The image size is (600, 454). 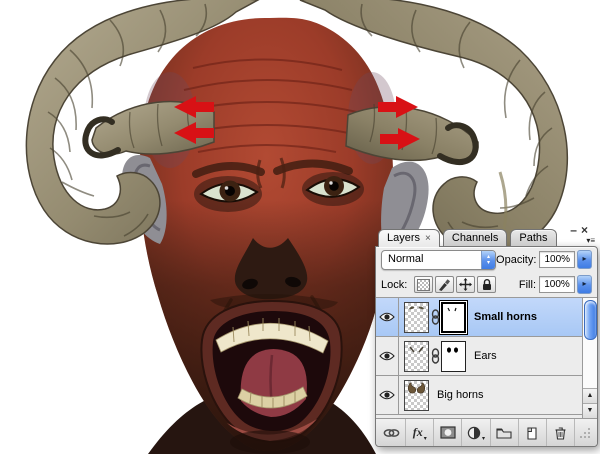 I want to click on lock-buttons, so click(x=455, y=284).